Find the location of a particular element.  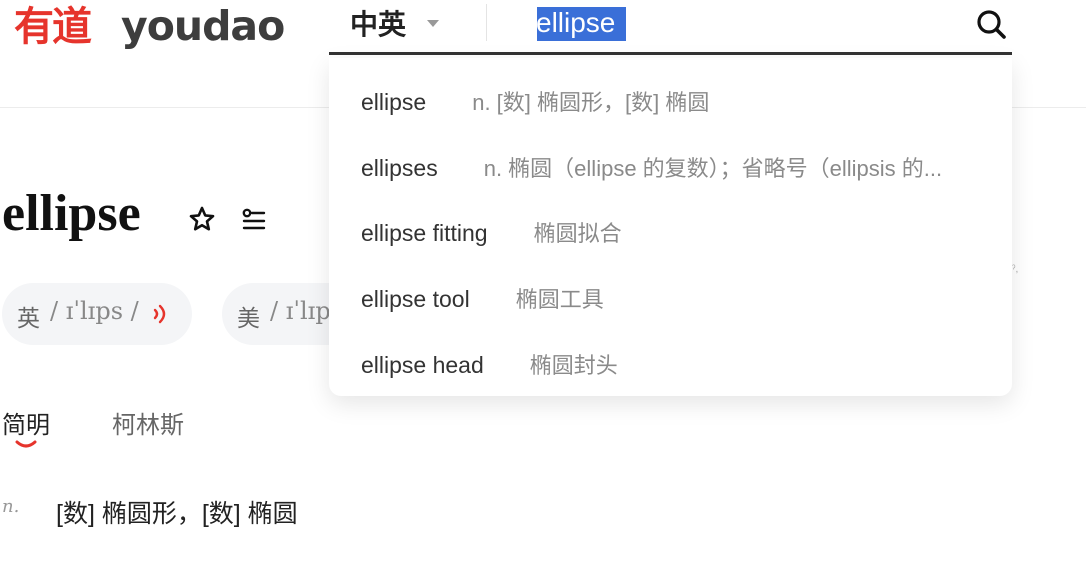

suggestion-meaning: n. [数] 椭圆形，[数] 椭圆 is located at coordinates (591, 102).